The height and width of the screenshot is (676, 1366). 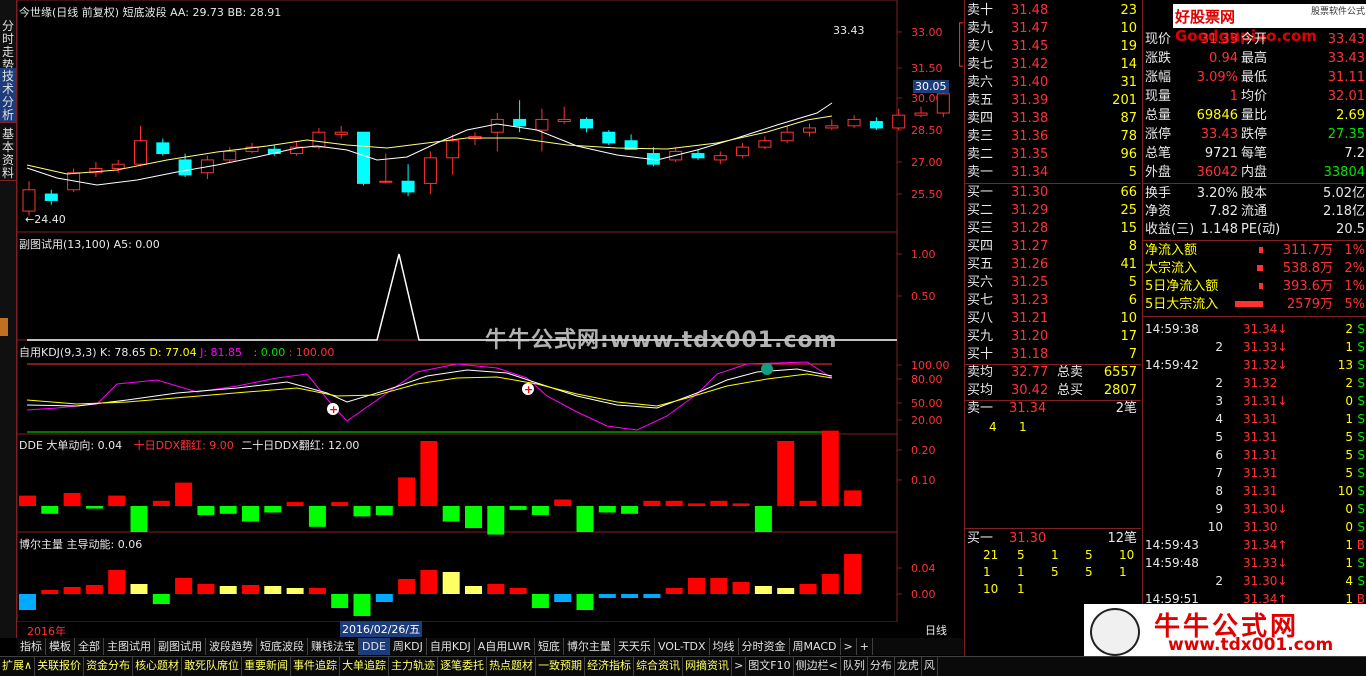 What do you see at coordinates (512, 666) in the screenshot?
I see `bottom-tab: 热点题材` at bounding box center [512, 666].